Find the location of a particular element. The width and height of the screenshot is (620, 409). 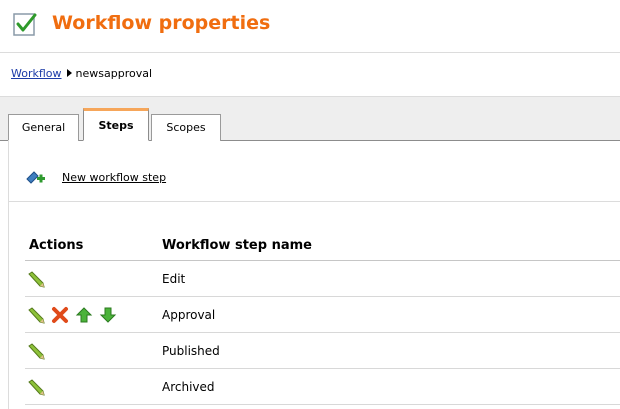

tab-steps: Steps is located at coordinates (116, 124).